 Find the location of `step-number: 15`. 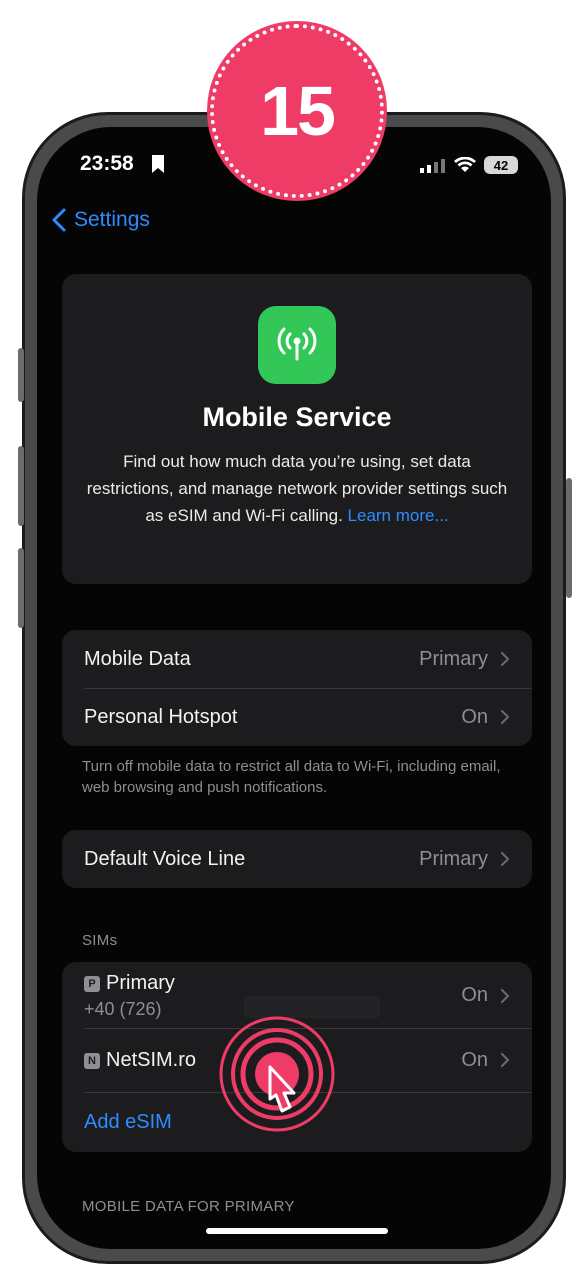

step-number: 15 is located at coordinates (298, 111).